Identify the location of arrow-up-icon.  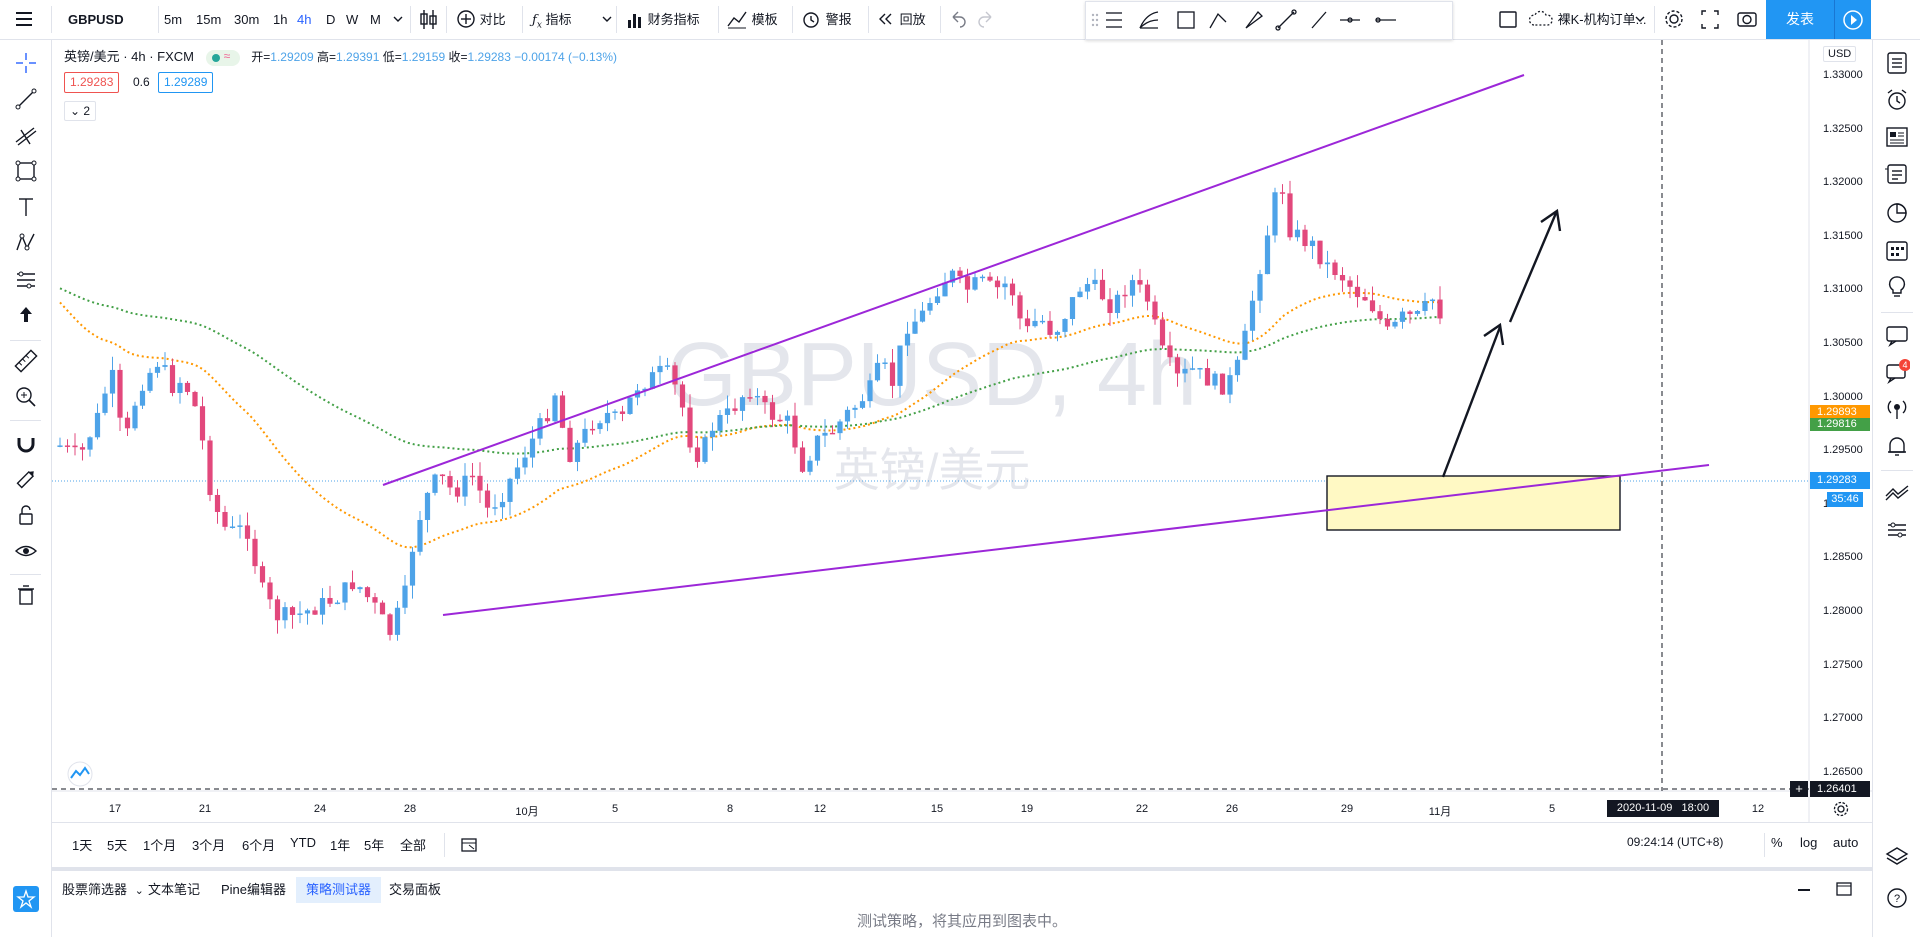
(26, 315).